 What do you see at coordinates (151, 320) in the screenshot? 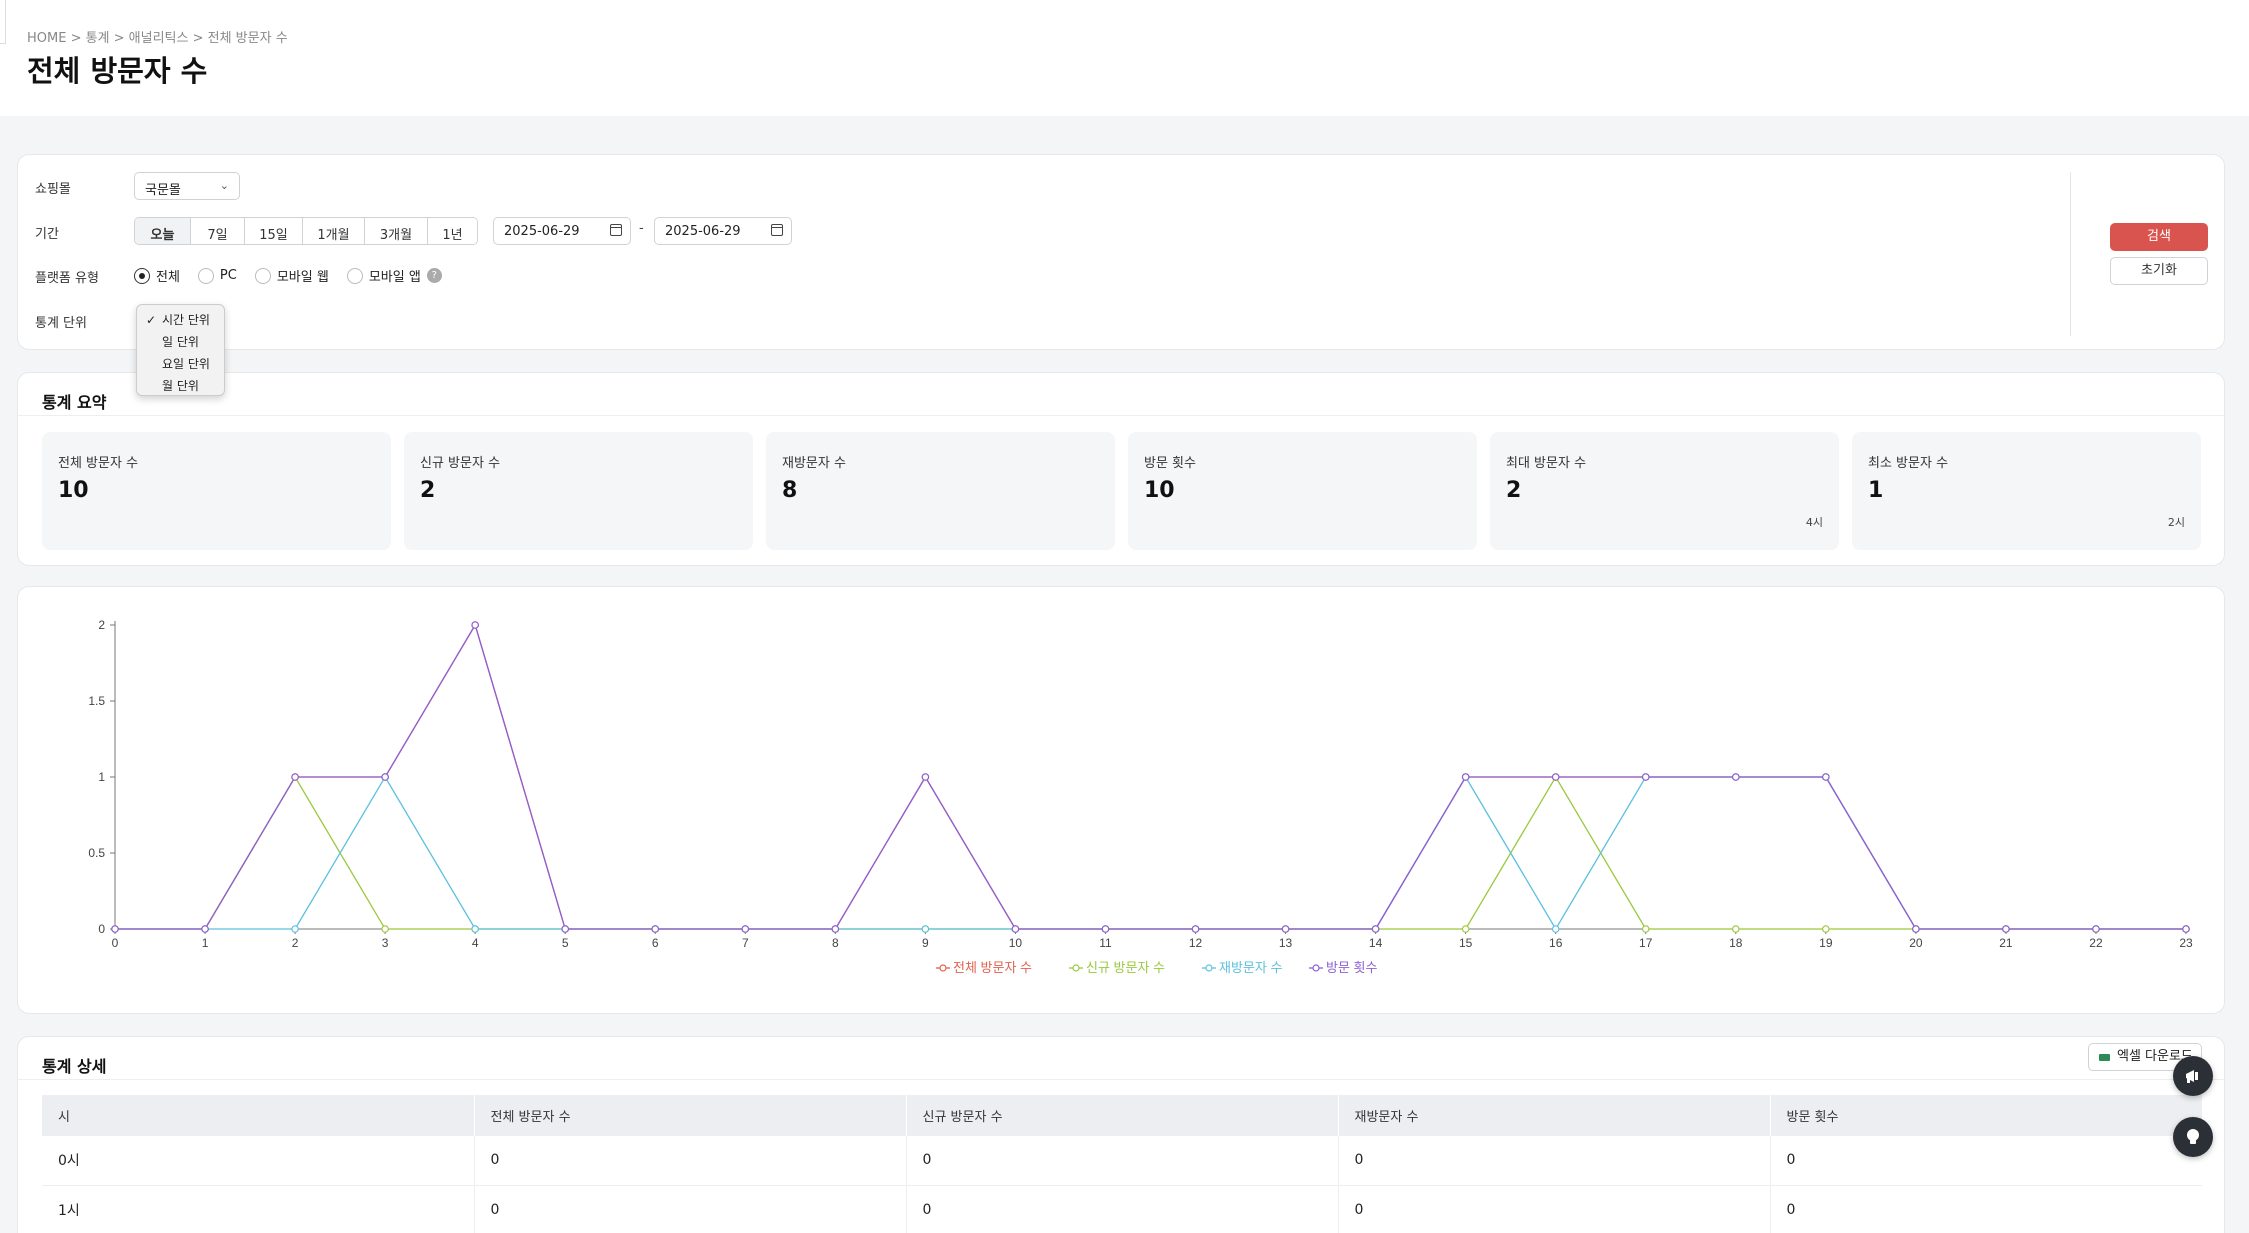
I see `check-icon: ✓` at bounding box center [151, 320].